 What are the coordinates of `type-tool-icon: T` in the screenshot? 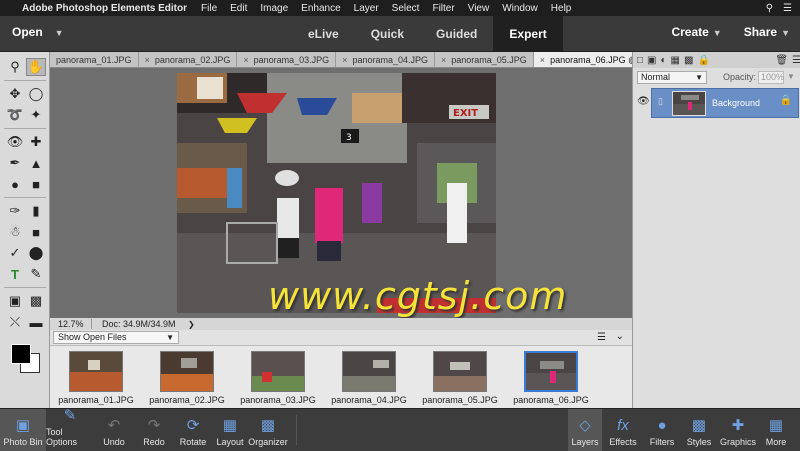 It's located at (15, 274).